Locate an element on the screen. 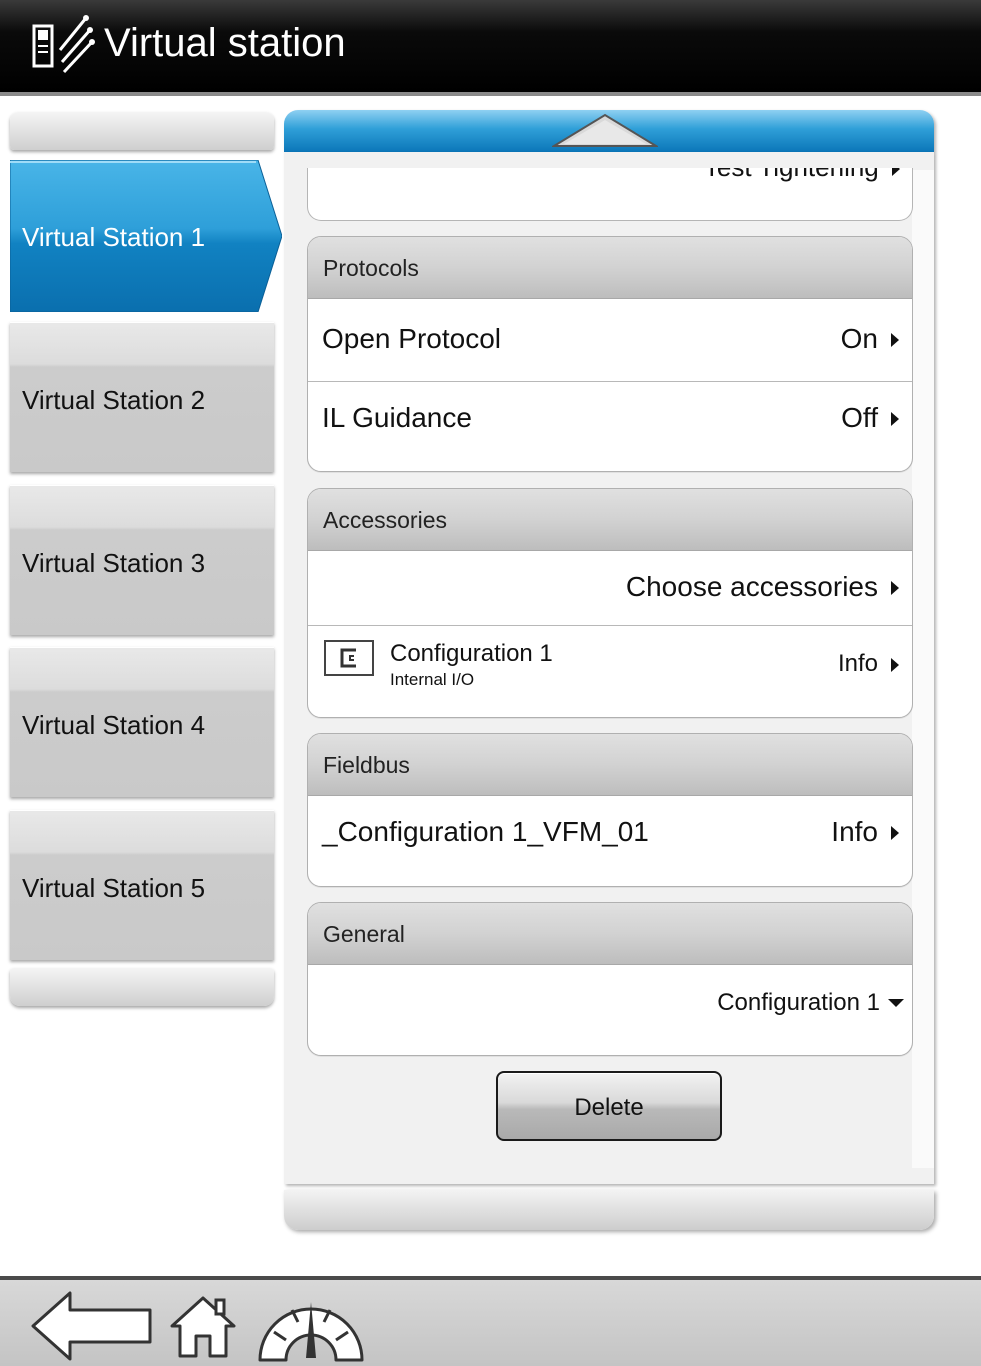 The image size is (981, 1366). station-list-top-cap is located at coordinates (142, 131).